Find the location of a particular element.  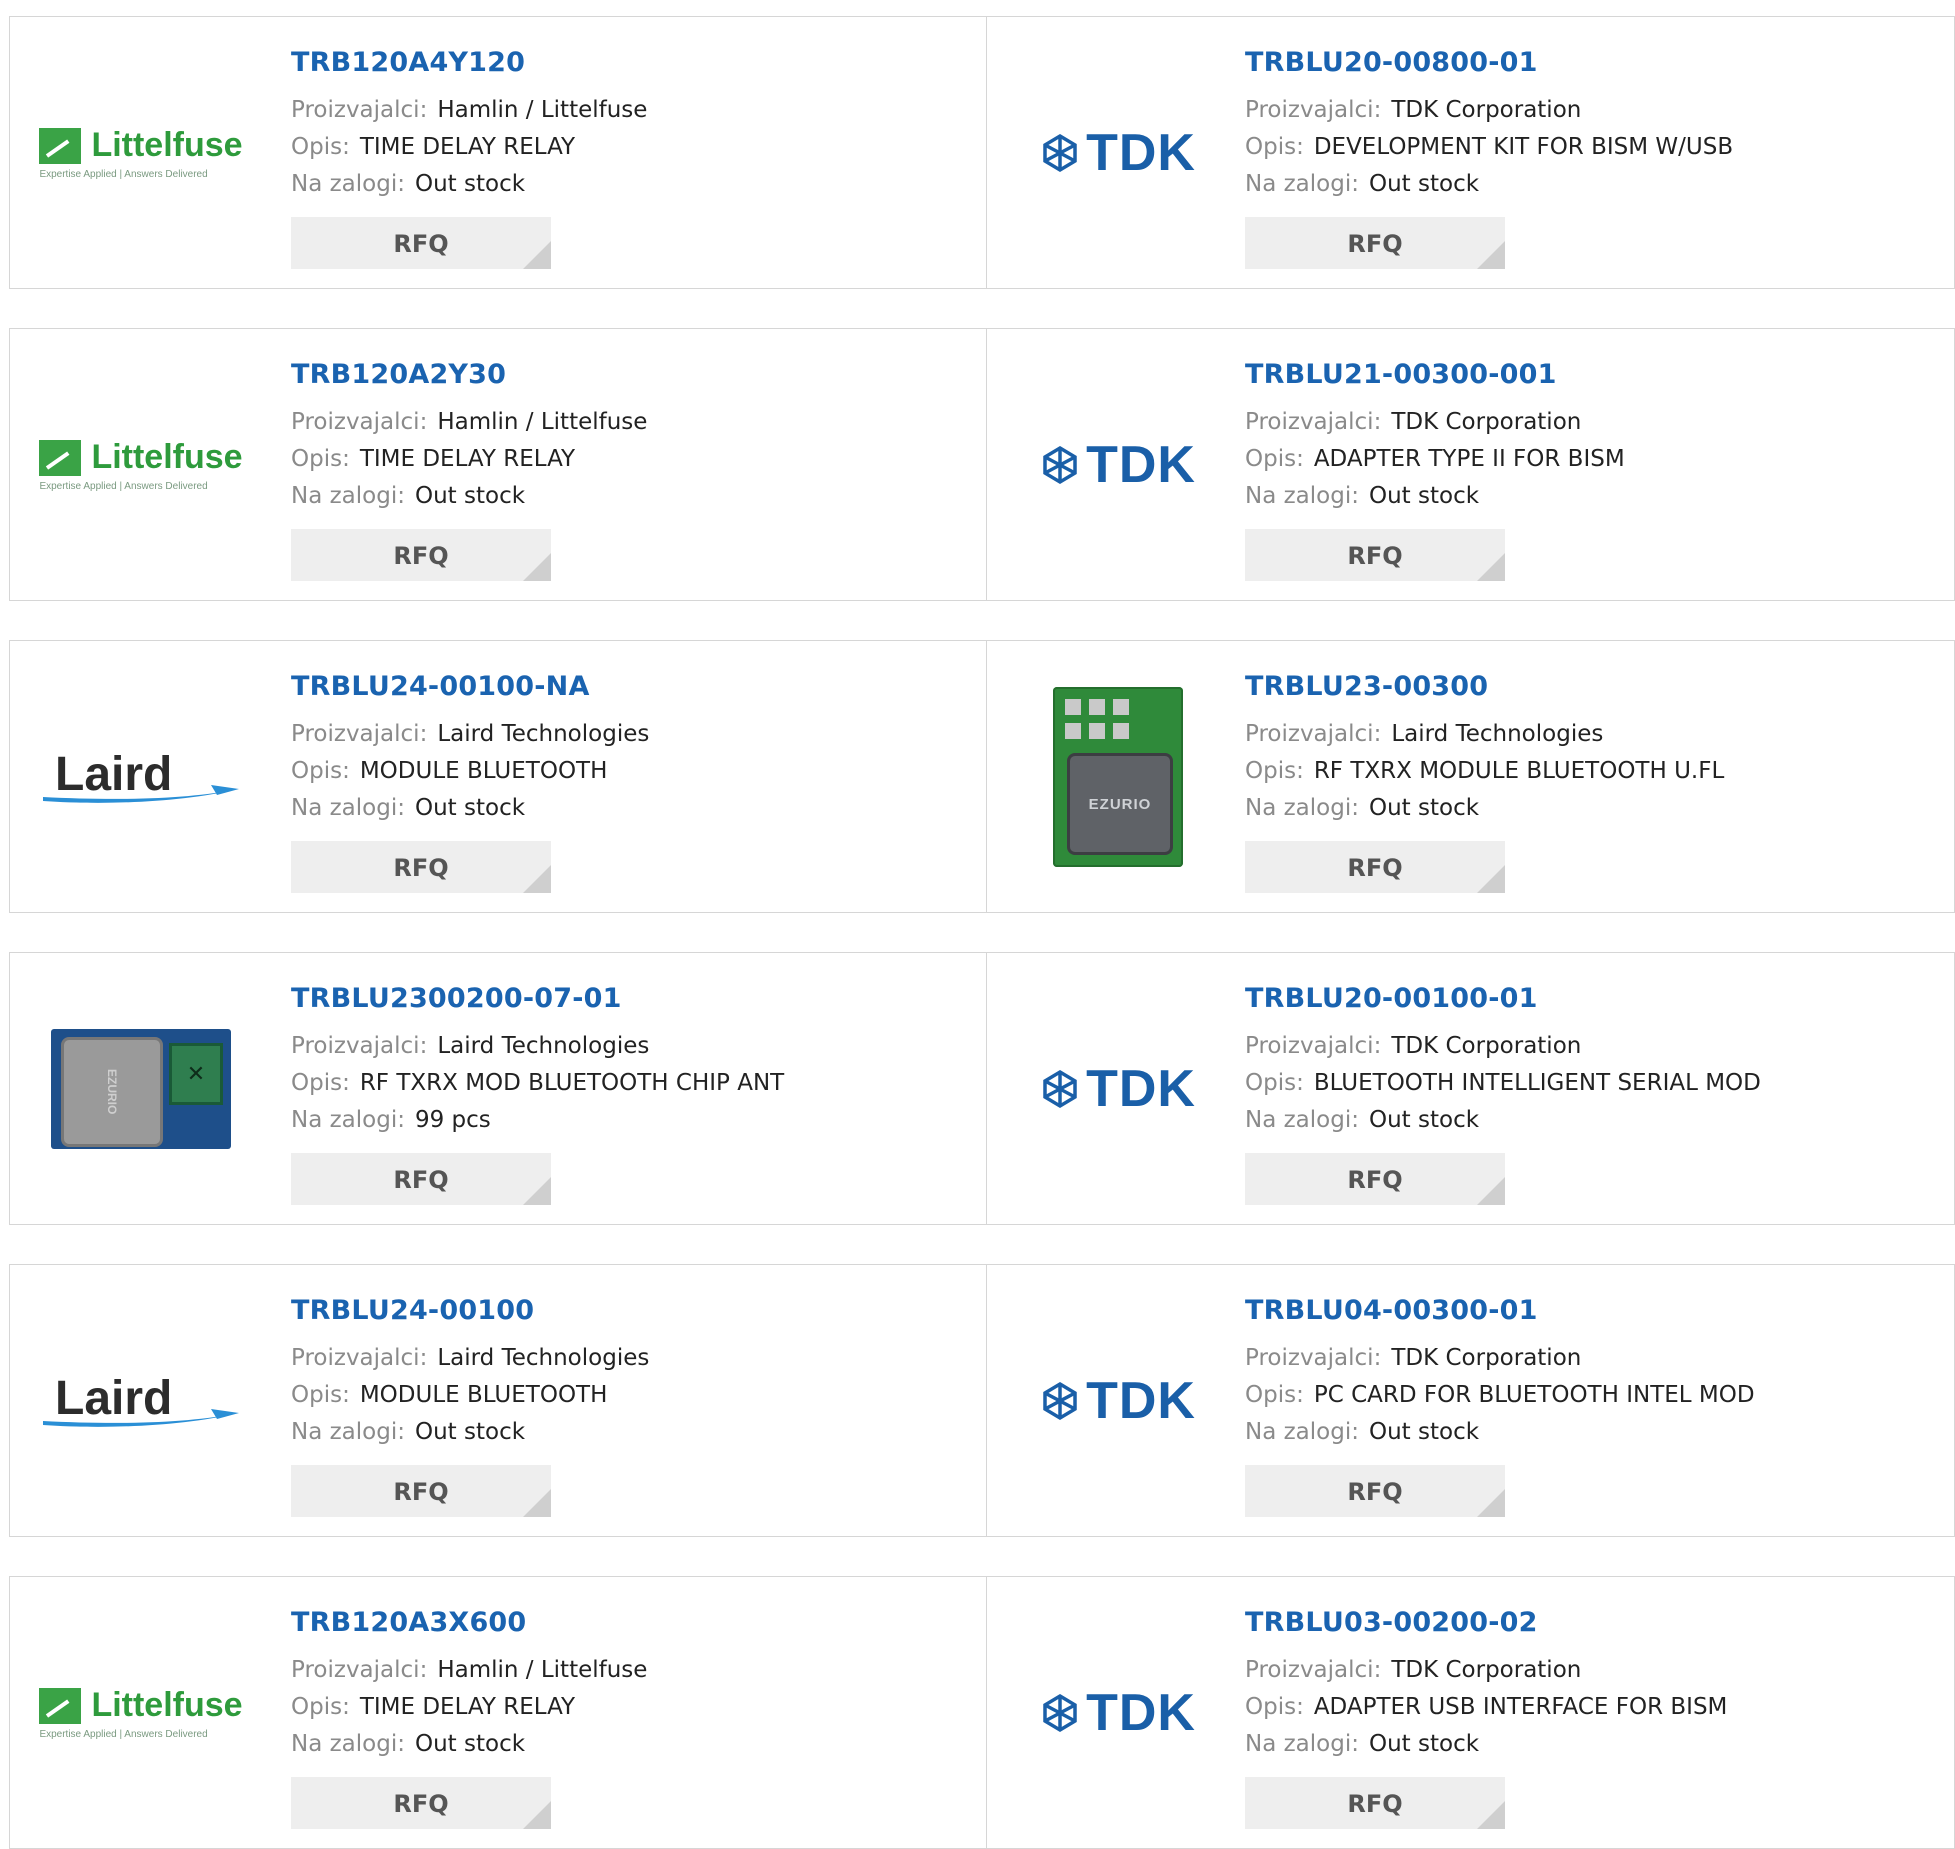

product-card: Laird TRBLU24-00100 Proizvajalci is located at coordinates (498, 1400).